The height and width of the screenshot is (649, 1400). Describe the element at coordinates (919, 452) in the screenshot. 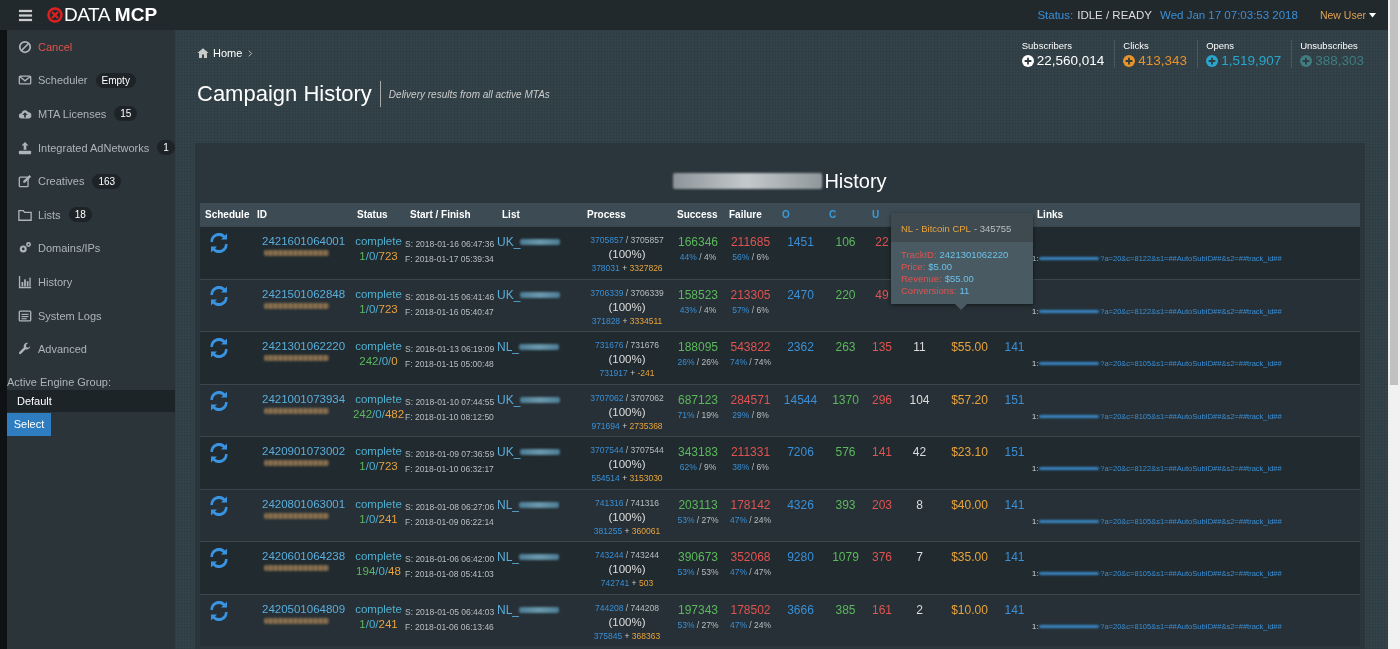

I see `table-cell: 42` at that location.